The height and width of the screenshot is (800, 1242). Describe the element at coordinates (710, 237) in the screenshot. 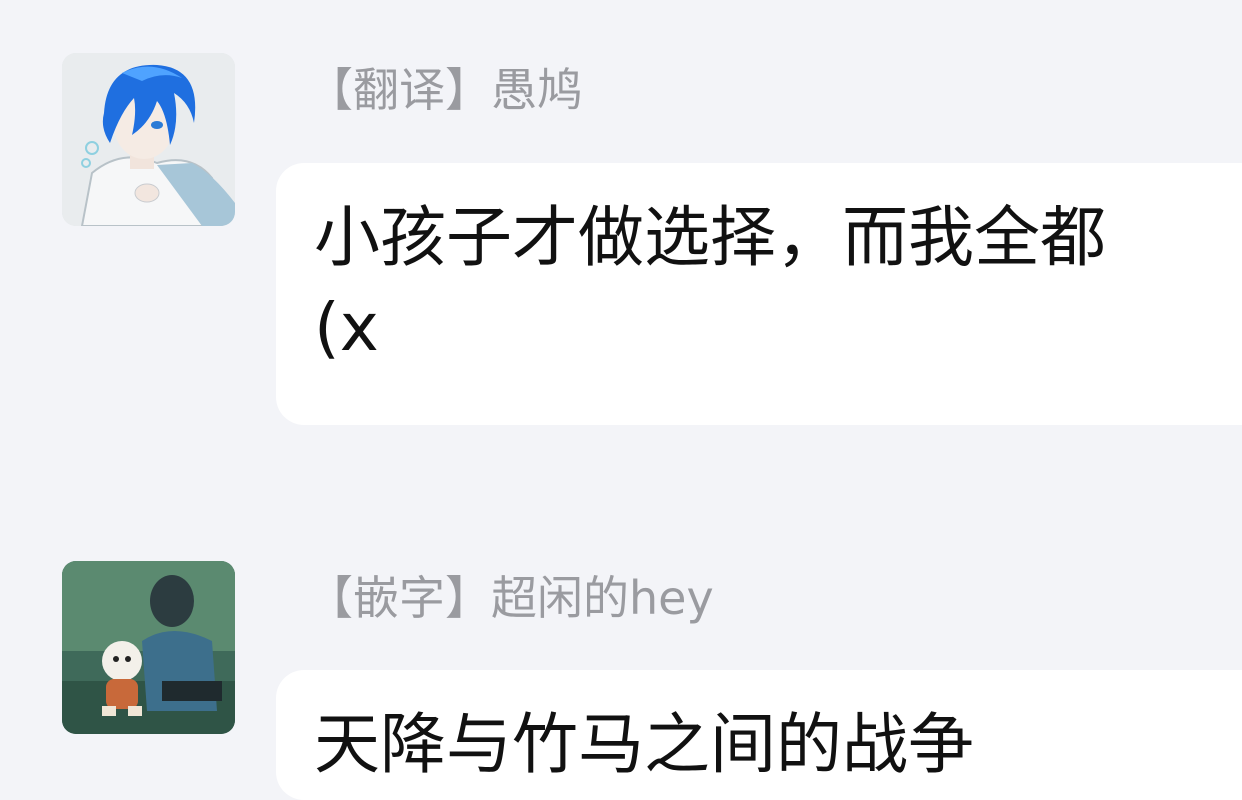

I see `message-line: 小孩子才做选择，而我全都` at that location.